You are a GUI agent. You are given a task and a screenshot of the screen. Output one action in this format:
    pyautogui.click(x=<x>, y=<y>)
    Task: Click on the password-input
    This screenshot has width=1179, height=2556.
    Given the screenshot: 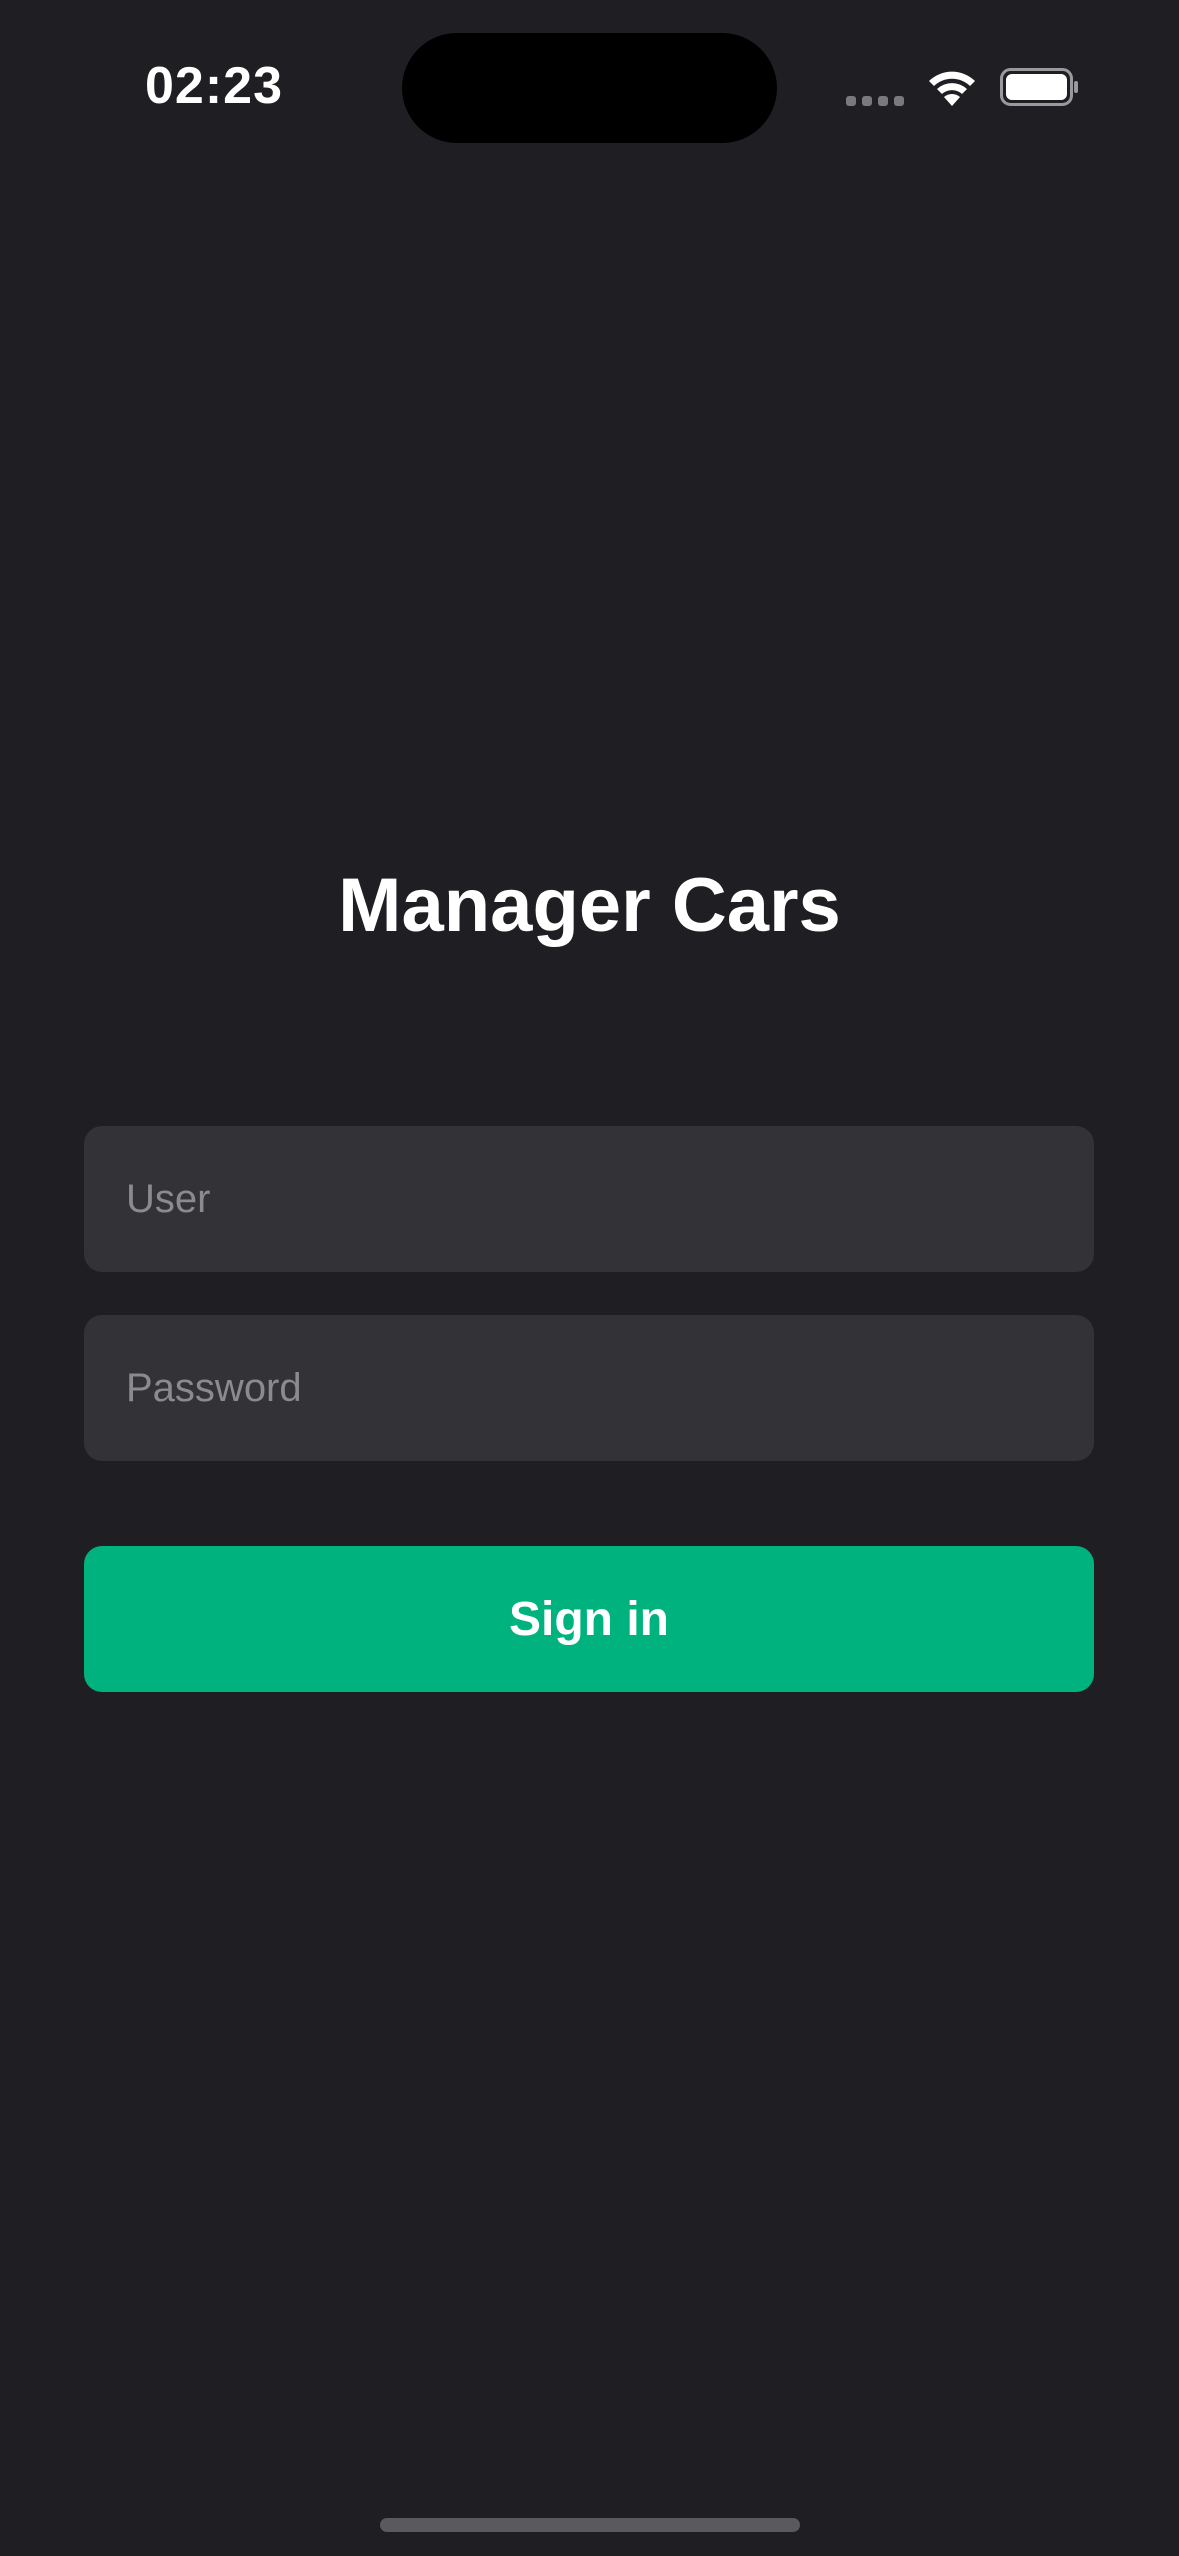 What is the action you would take?
    pyautogui.click(x=589, y=1388)
    